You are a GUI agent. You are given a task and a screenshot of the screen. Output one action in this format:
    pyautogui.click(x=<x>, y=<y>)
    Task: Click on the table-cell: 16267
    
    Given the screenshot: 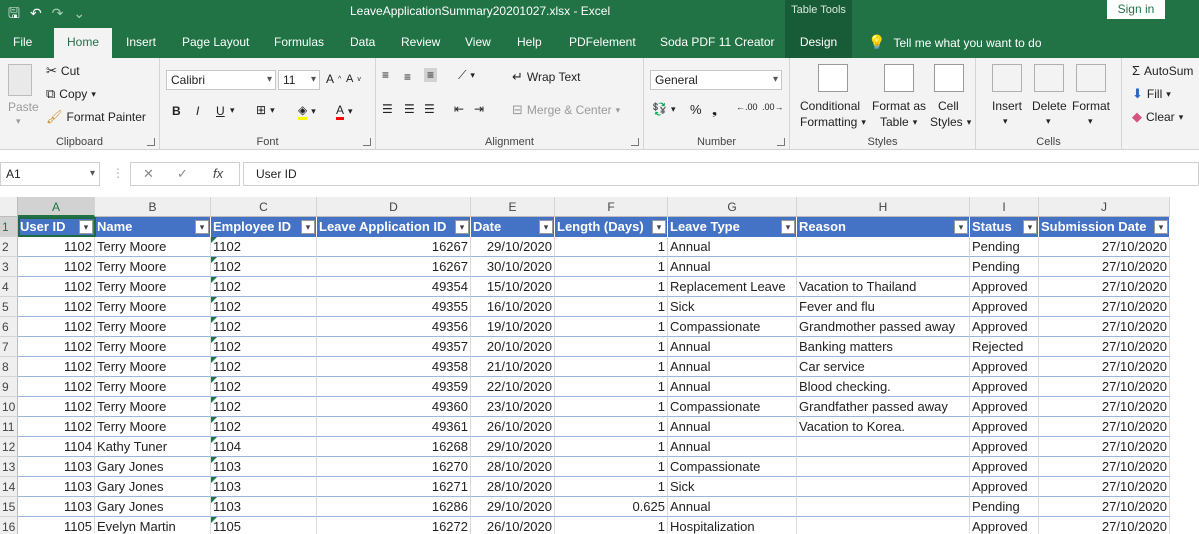 What is the action you would take?
    pyautogui.click(x=394, y=267)
    